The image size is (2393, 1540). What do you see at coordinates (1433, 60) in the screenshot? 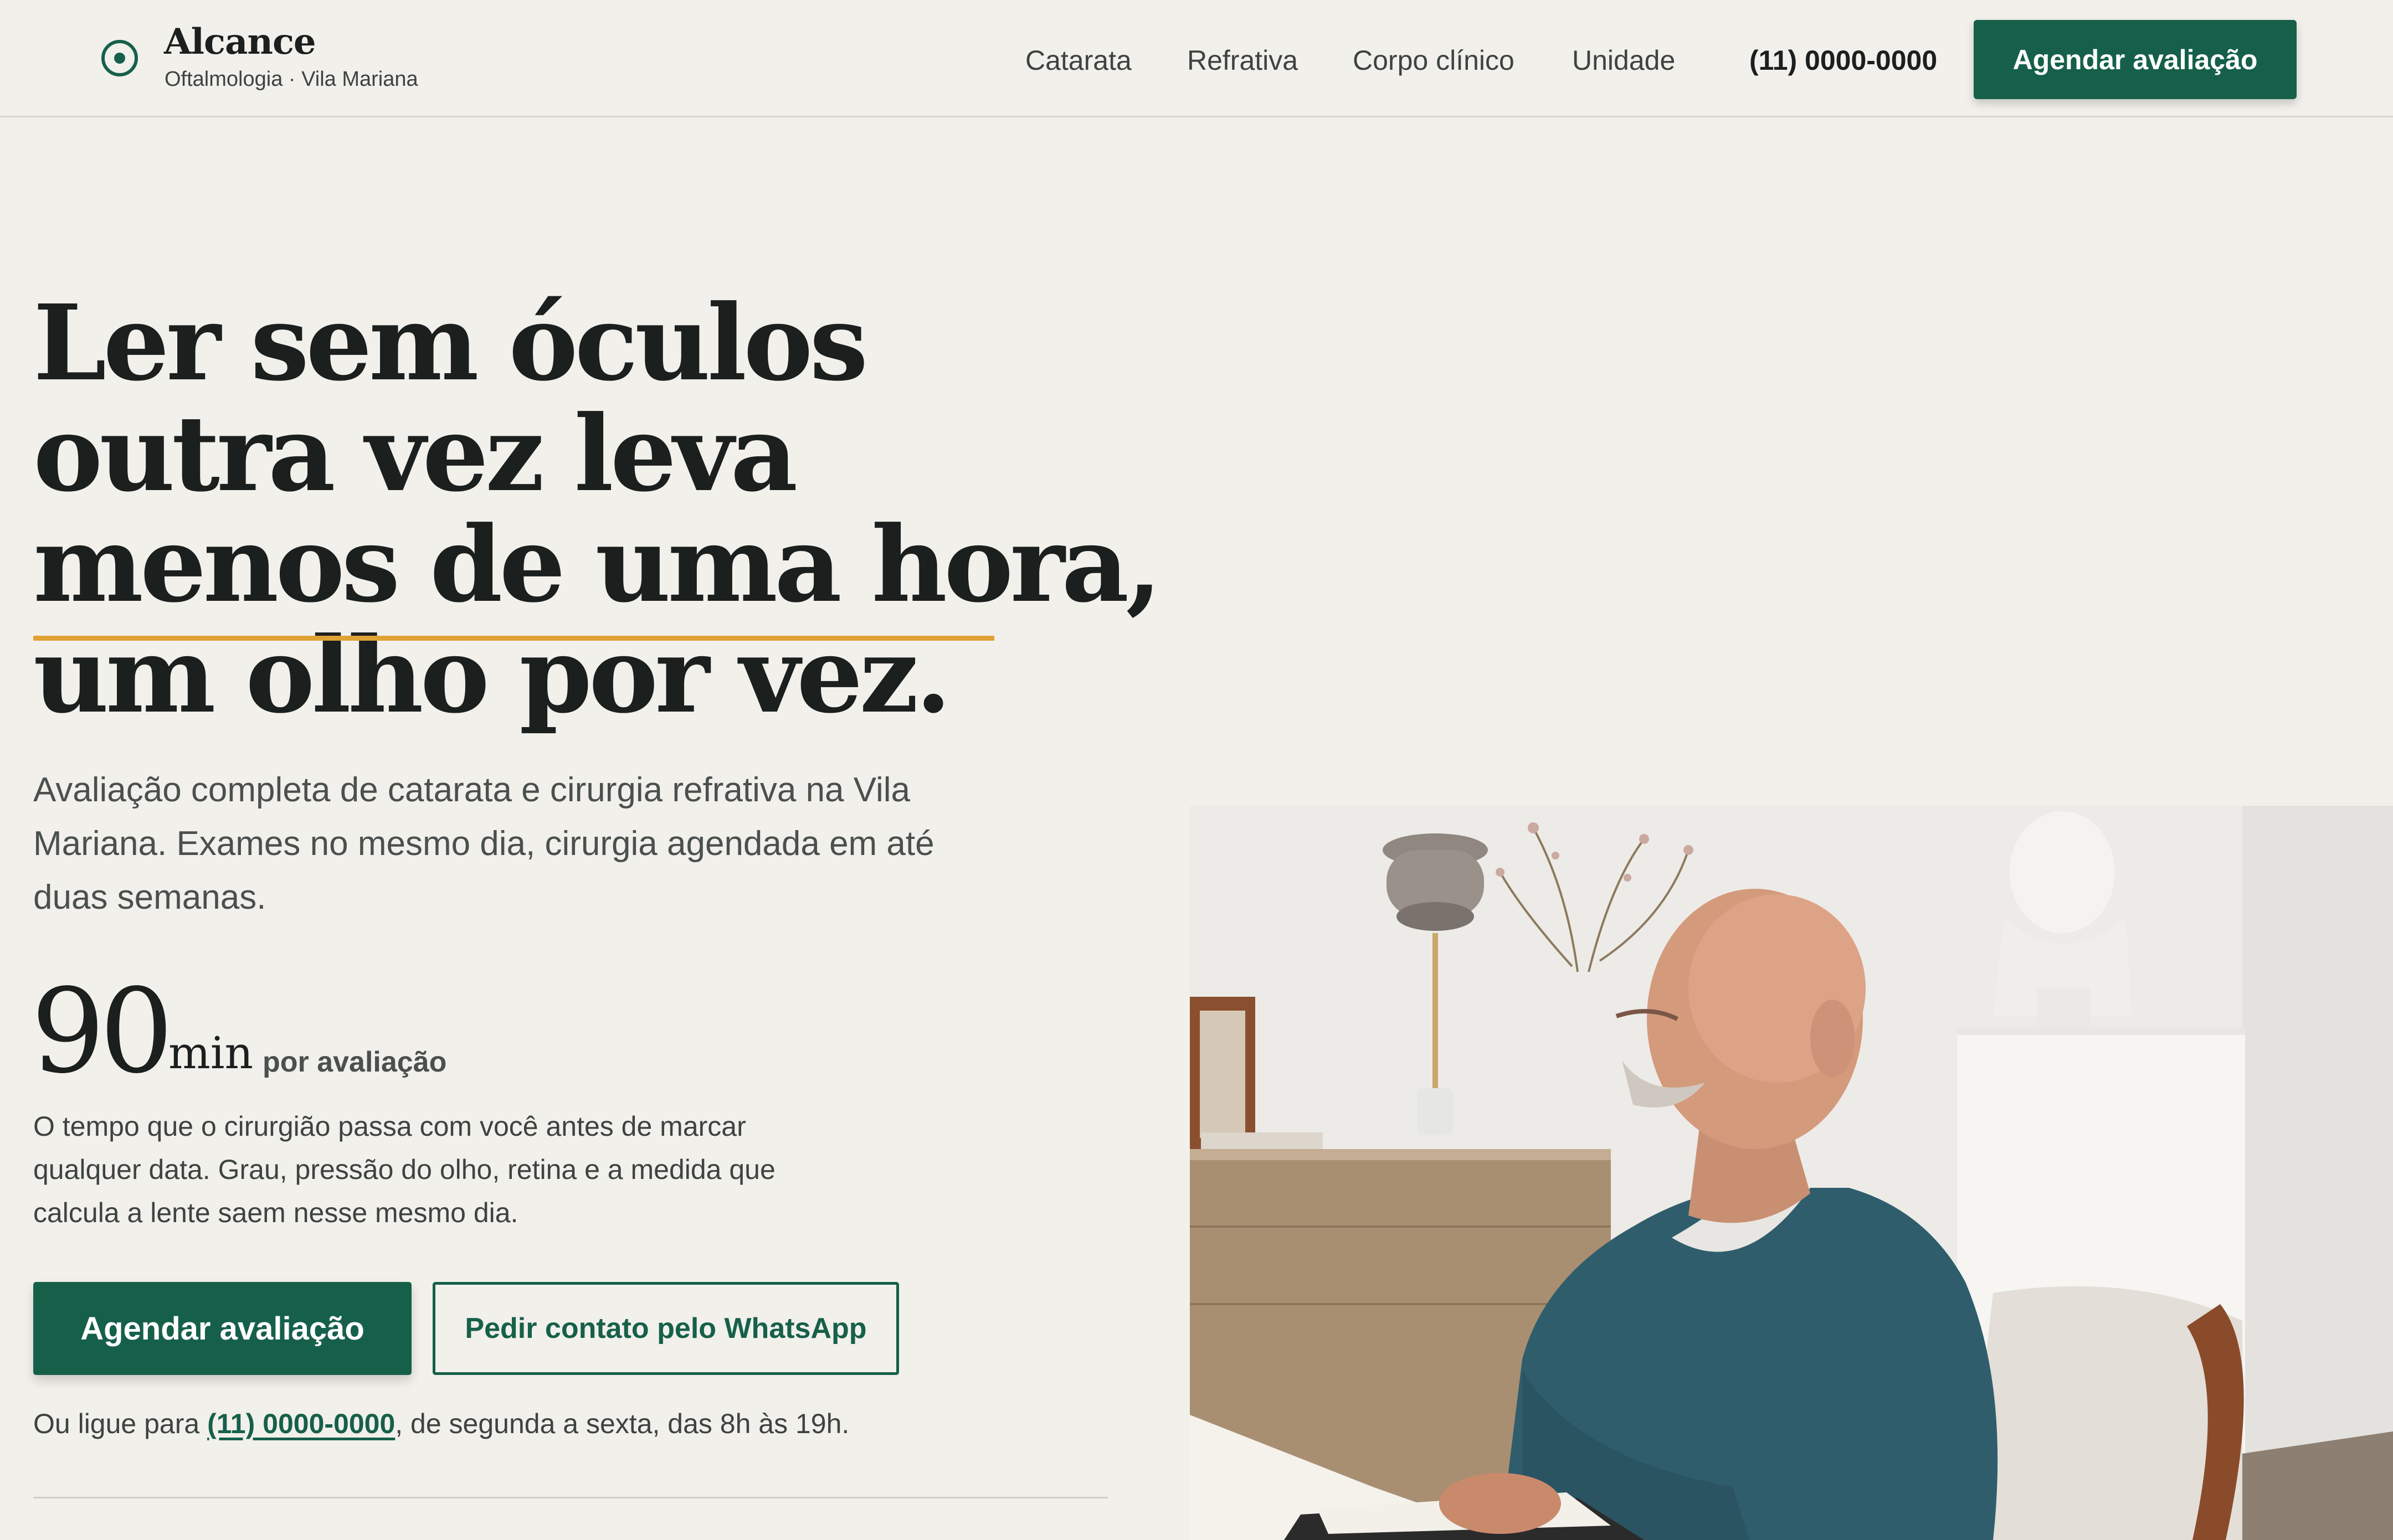
I see `nav-link-corpo-clinico: Corpo clínico` at bounding box center [1433, 60].